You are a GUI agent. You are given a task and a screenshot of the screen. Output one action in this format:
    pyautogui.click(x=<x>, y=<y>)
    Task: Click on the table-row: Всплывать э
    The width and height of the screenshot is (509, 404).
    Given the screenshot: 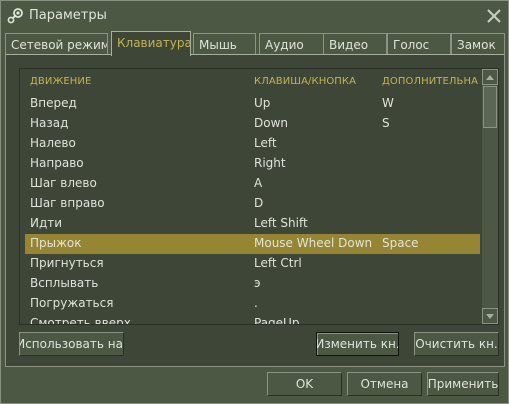 What is the action you would take?
    pyautogui.click(x=252, y=284)
    